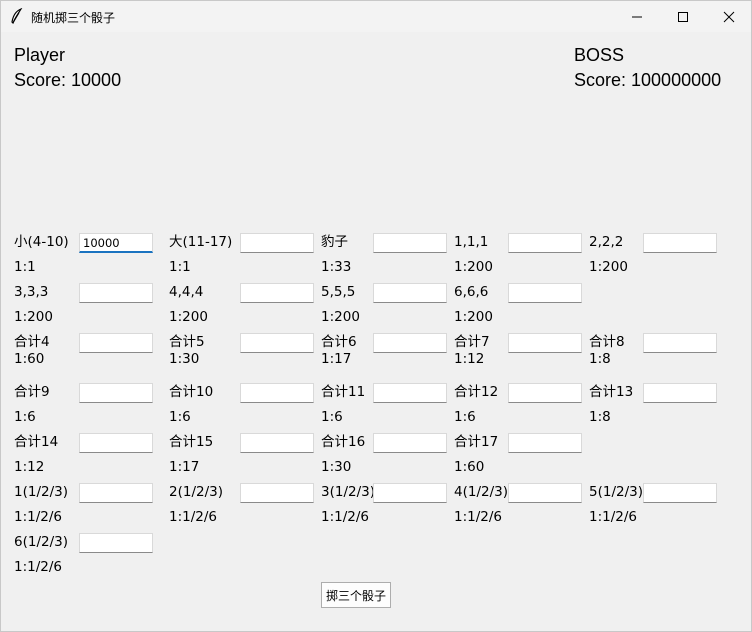 This screenshot has width=752, height=632. What do you see at coordinates (17, 16) in the screenshot?
I see `feather-icon` at bounding box center [17, 16].